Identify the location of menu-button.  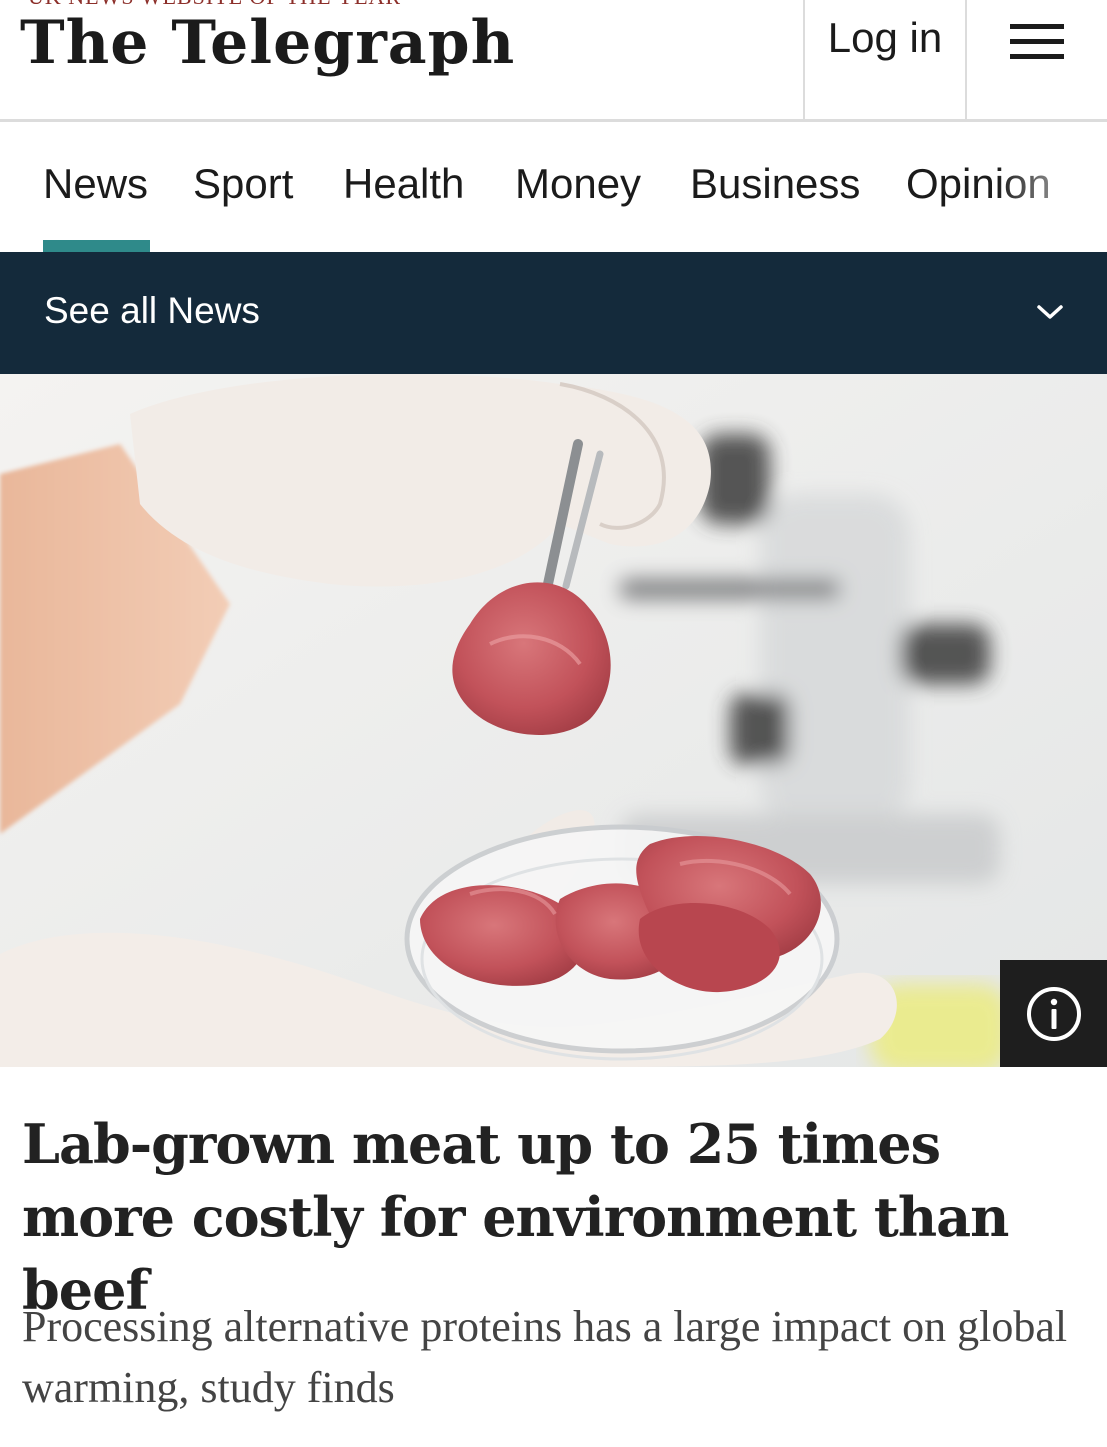
(1037, 61).